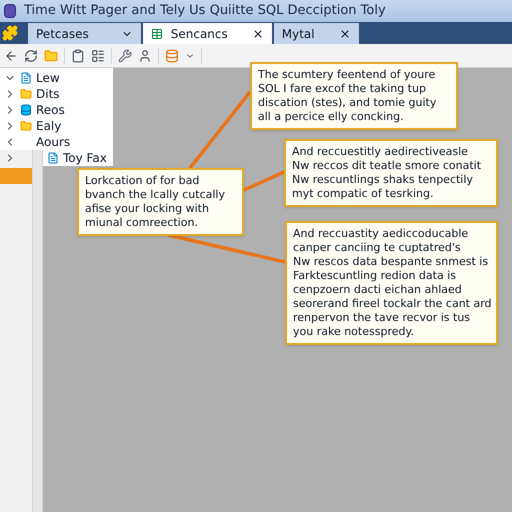 The width and height of the screenshot is (512, 512). What do you see at coordinates (160, 202) in the screenshot?
I see `callout-note: Lorkcation of for bad bvanch the lcally cutcally afise your locking with miunal comreection.` at bounding box center [160, 202].